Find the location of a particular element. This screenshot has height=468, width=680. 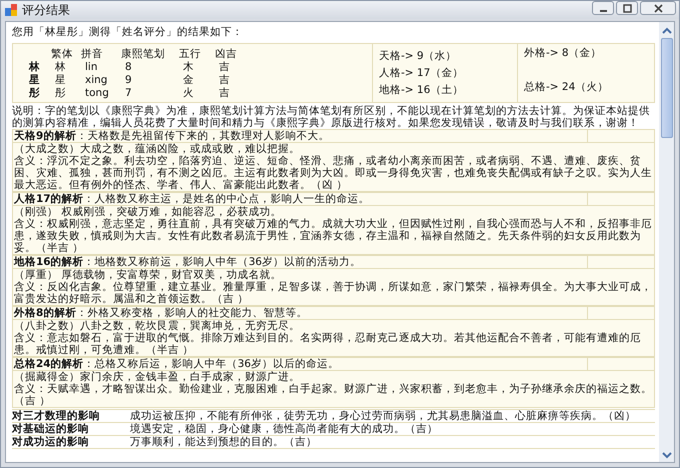

influence-text: 万事顺利，能达到预想的目的。（吉） is located at coordinates (224, 442).